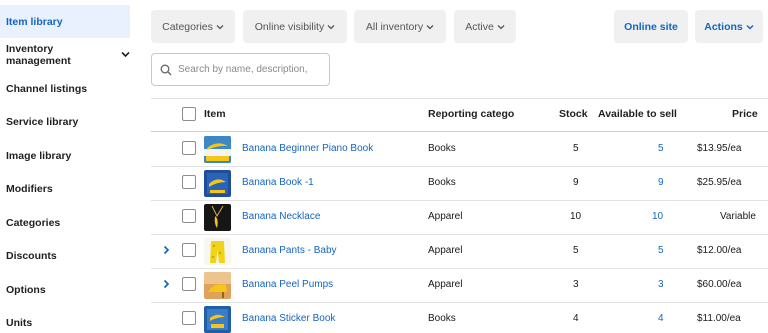  I want to click on item-price: $12.00/ea, so click(719, 250).